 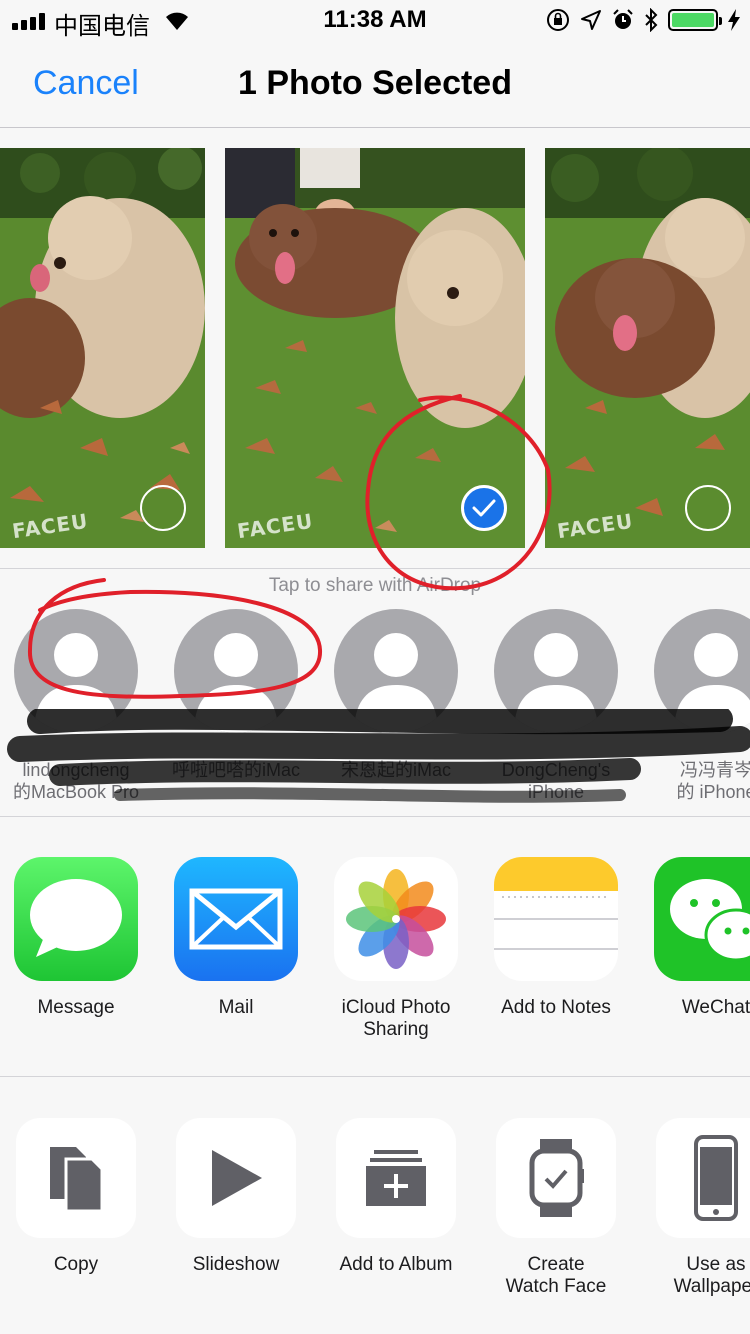 What do you see at coordinates (396, 1264) in the screenshot?
I see `action-label: Add to Album` at bounding box center [396, 1264].